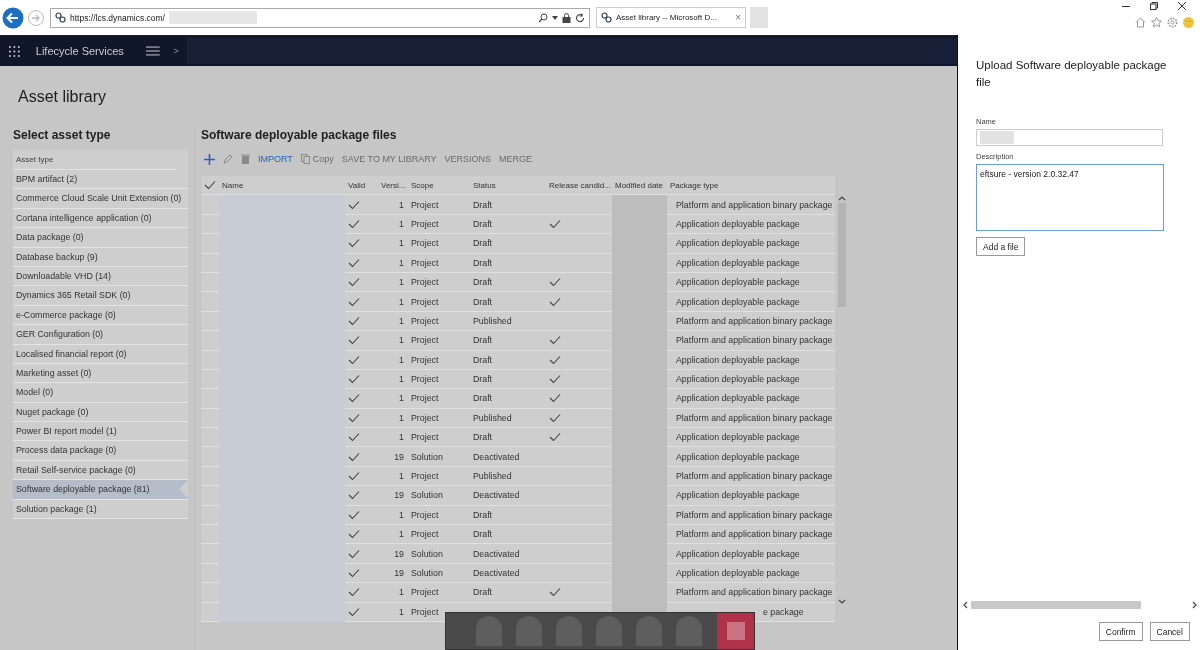 Image resolution: width=1200 pixels, height=650 pixels. Describe the element at coordinates (1070, 197) in the screenshot. I see `description-field: eftsure - version 2.0.32.47` at that location.